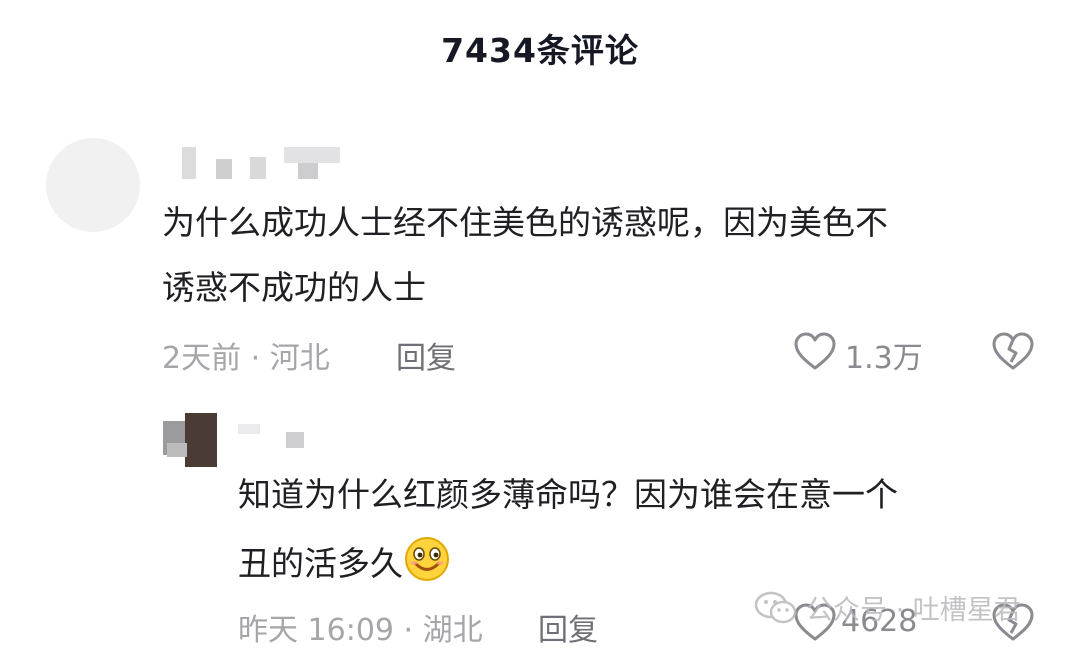 This screenshot has height=649, width=1080. Describe the element at coordinates (190, 440) in the screenshot. I see `reply-avatar` at that location.